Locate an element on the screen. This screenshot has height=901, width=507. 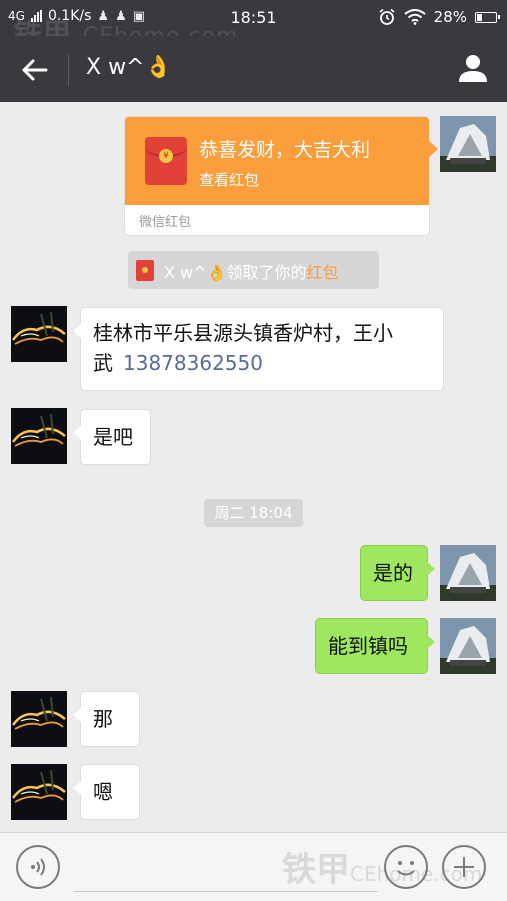
message-received: 嗯 is located at coordinates (106, 792).